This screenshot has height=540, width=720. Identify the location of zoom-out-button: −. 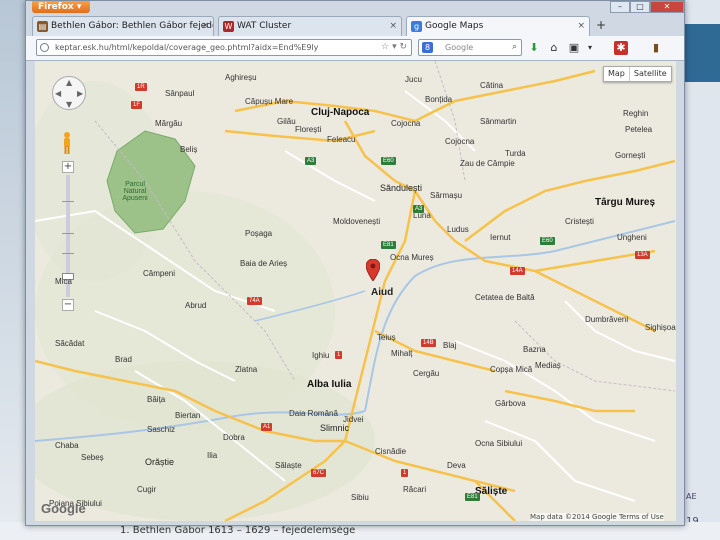
(68, 305).